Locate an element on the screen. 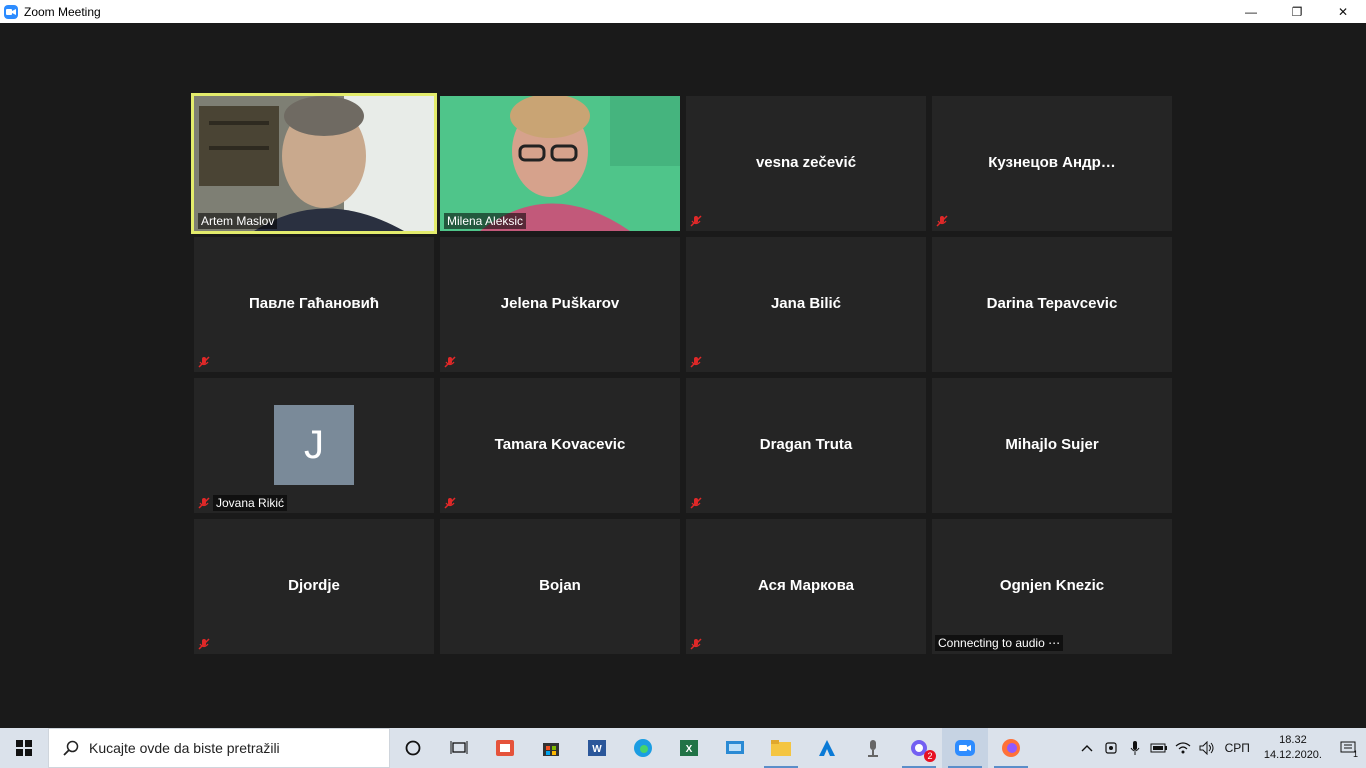 The image size is (1366, 768). task-view-icon is located at coordinates (459, 747).